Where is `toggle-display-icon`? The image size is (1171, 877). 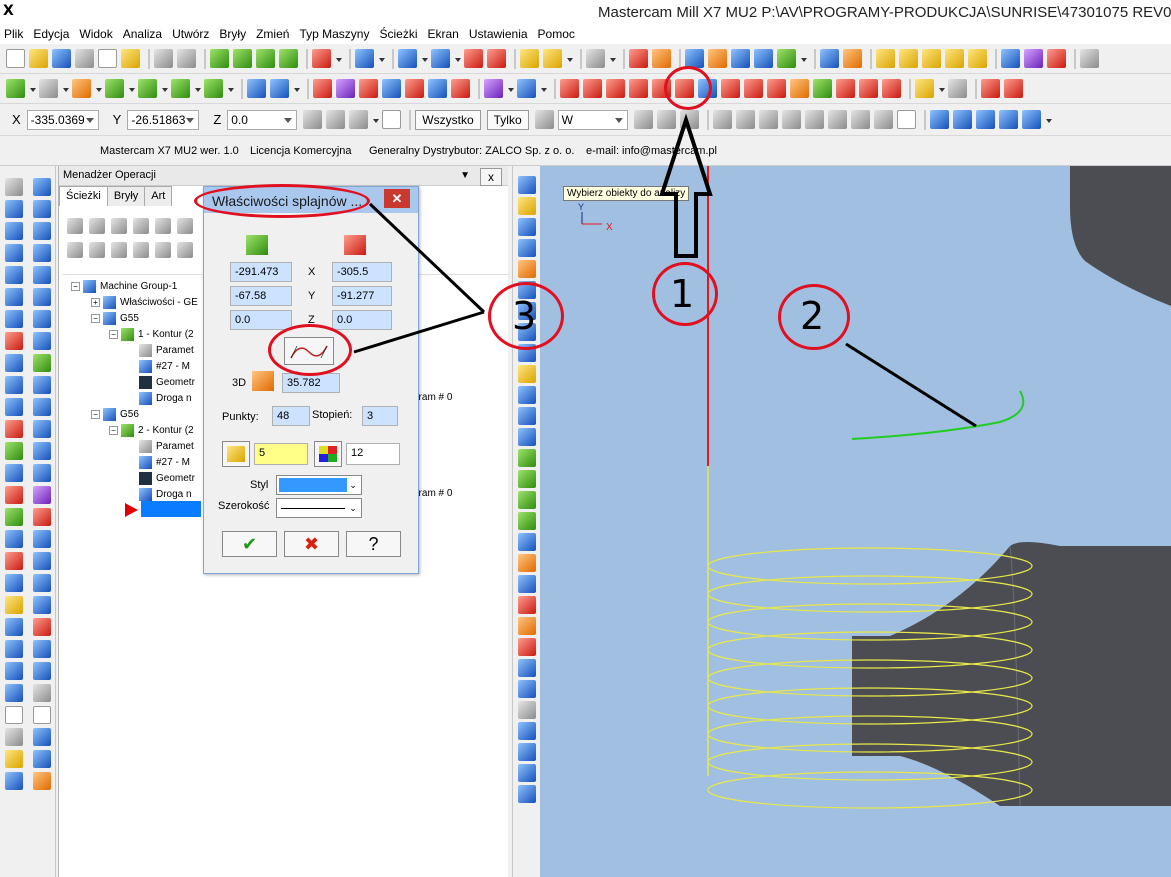 toggle-display-icon is located at coordinates (97, 250).